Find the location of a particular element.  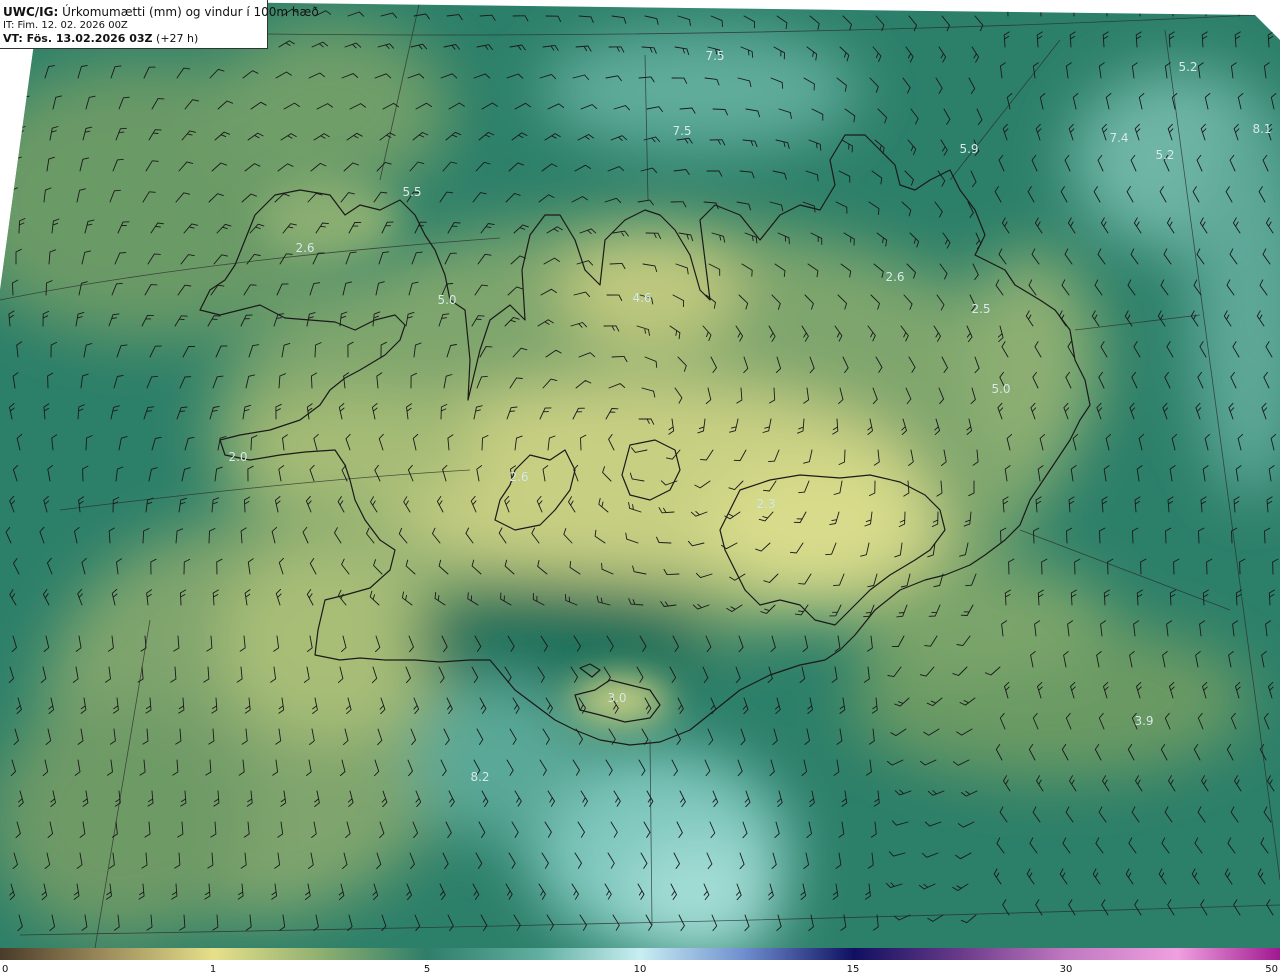

model-code: UWC/IG: is located at coordinates (31, 12).